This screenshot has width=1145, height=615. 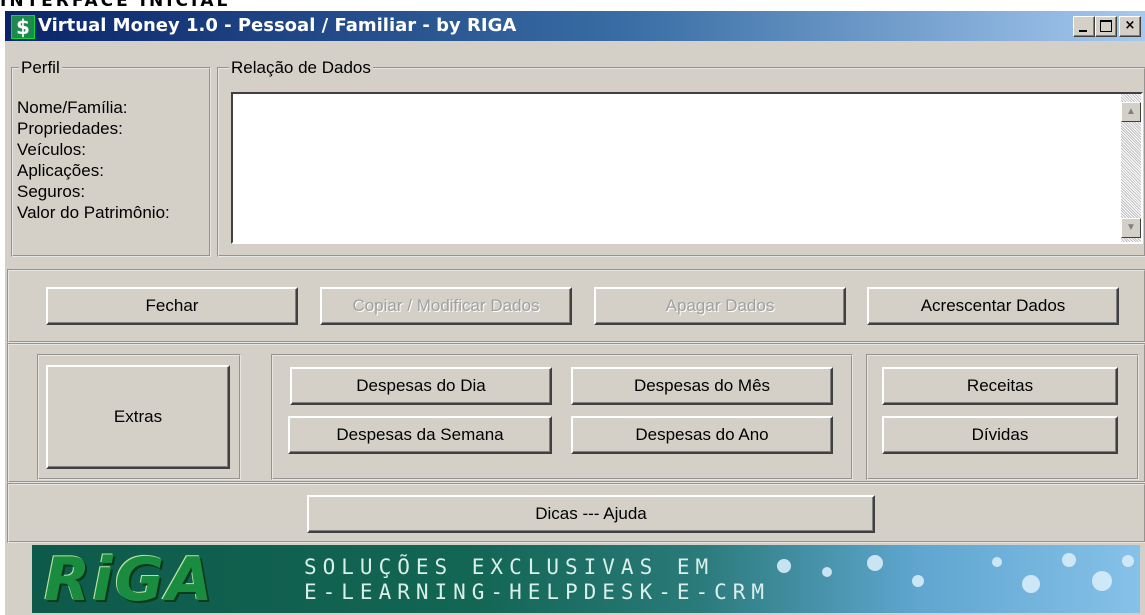 I want to click on add-data-button: Acrescentar Dados, so click(x=993, y=306).